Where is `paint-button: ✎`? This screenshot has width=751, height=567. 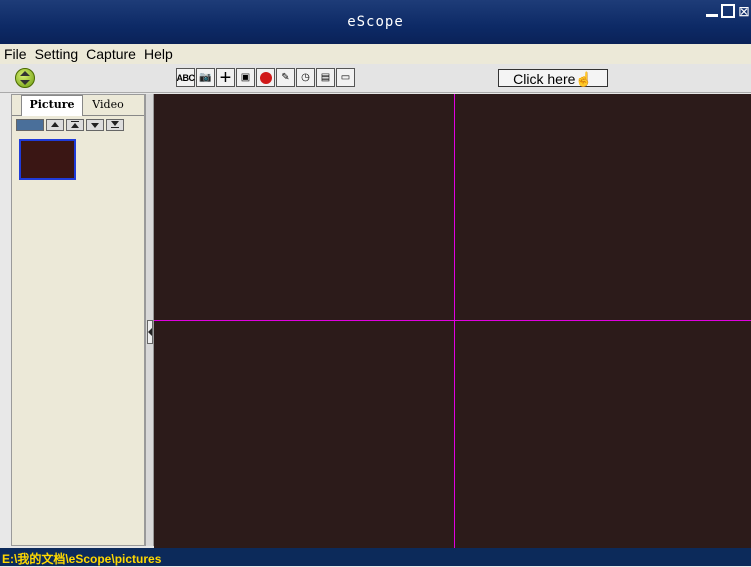
paint-button: ✎ is located at coordinates (285, 77).